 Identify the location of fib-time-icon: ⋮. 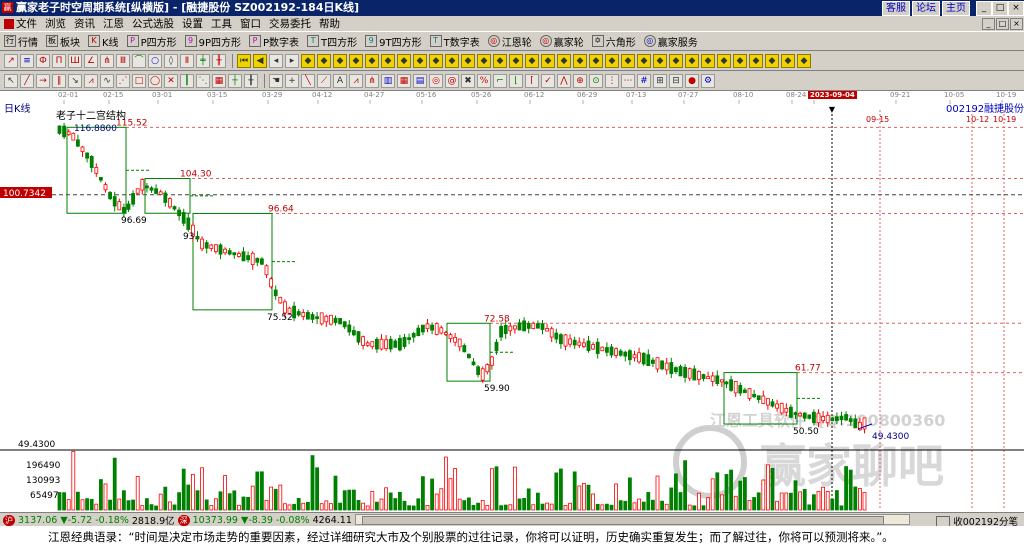
(612, 80).